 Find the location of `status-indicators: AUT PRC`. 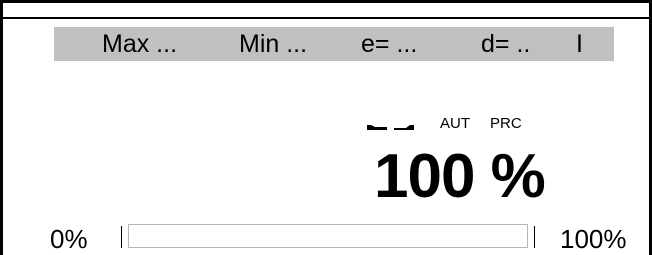

status-indicators: AUT PRC is located at coordinates (452, 124).